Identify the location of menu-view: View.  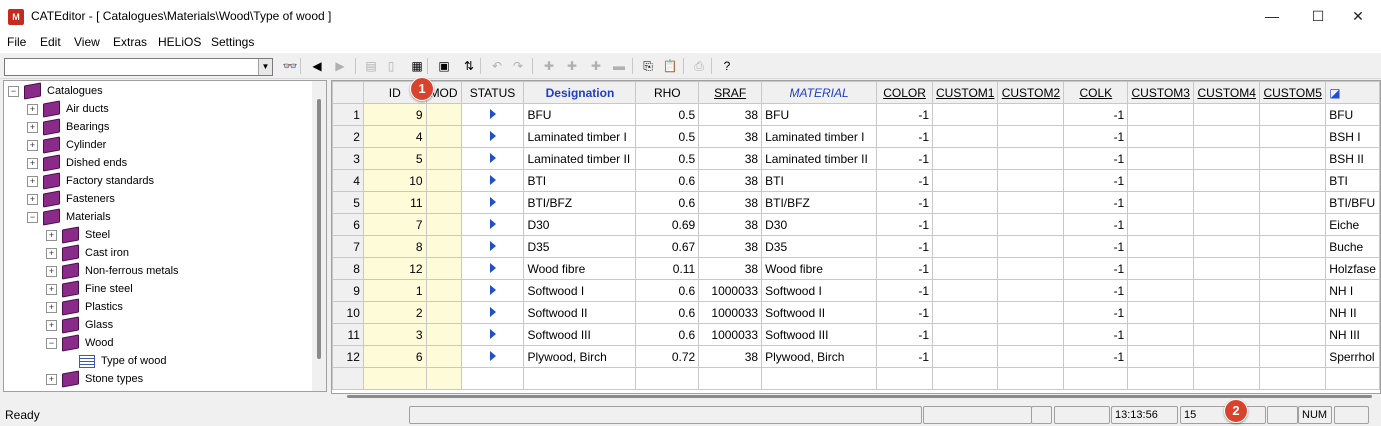
(87, 42).